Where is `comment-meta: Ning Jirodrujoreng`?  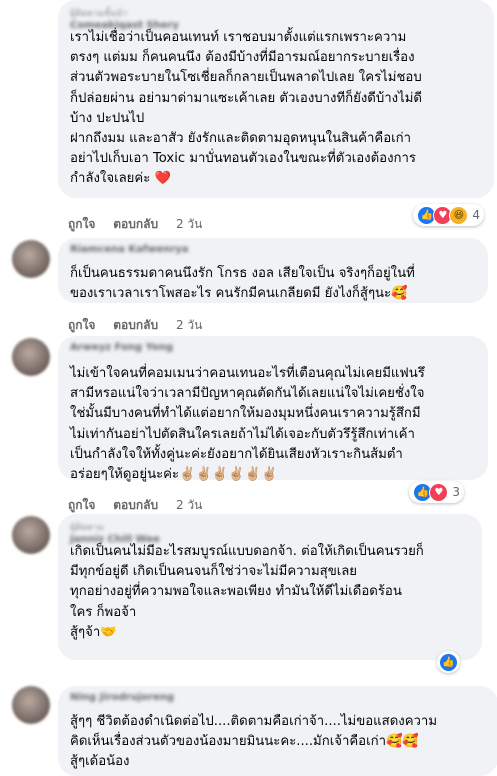 comment-meta: Ning Jirodrujoreng is located at coordinates (278, 700).